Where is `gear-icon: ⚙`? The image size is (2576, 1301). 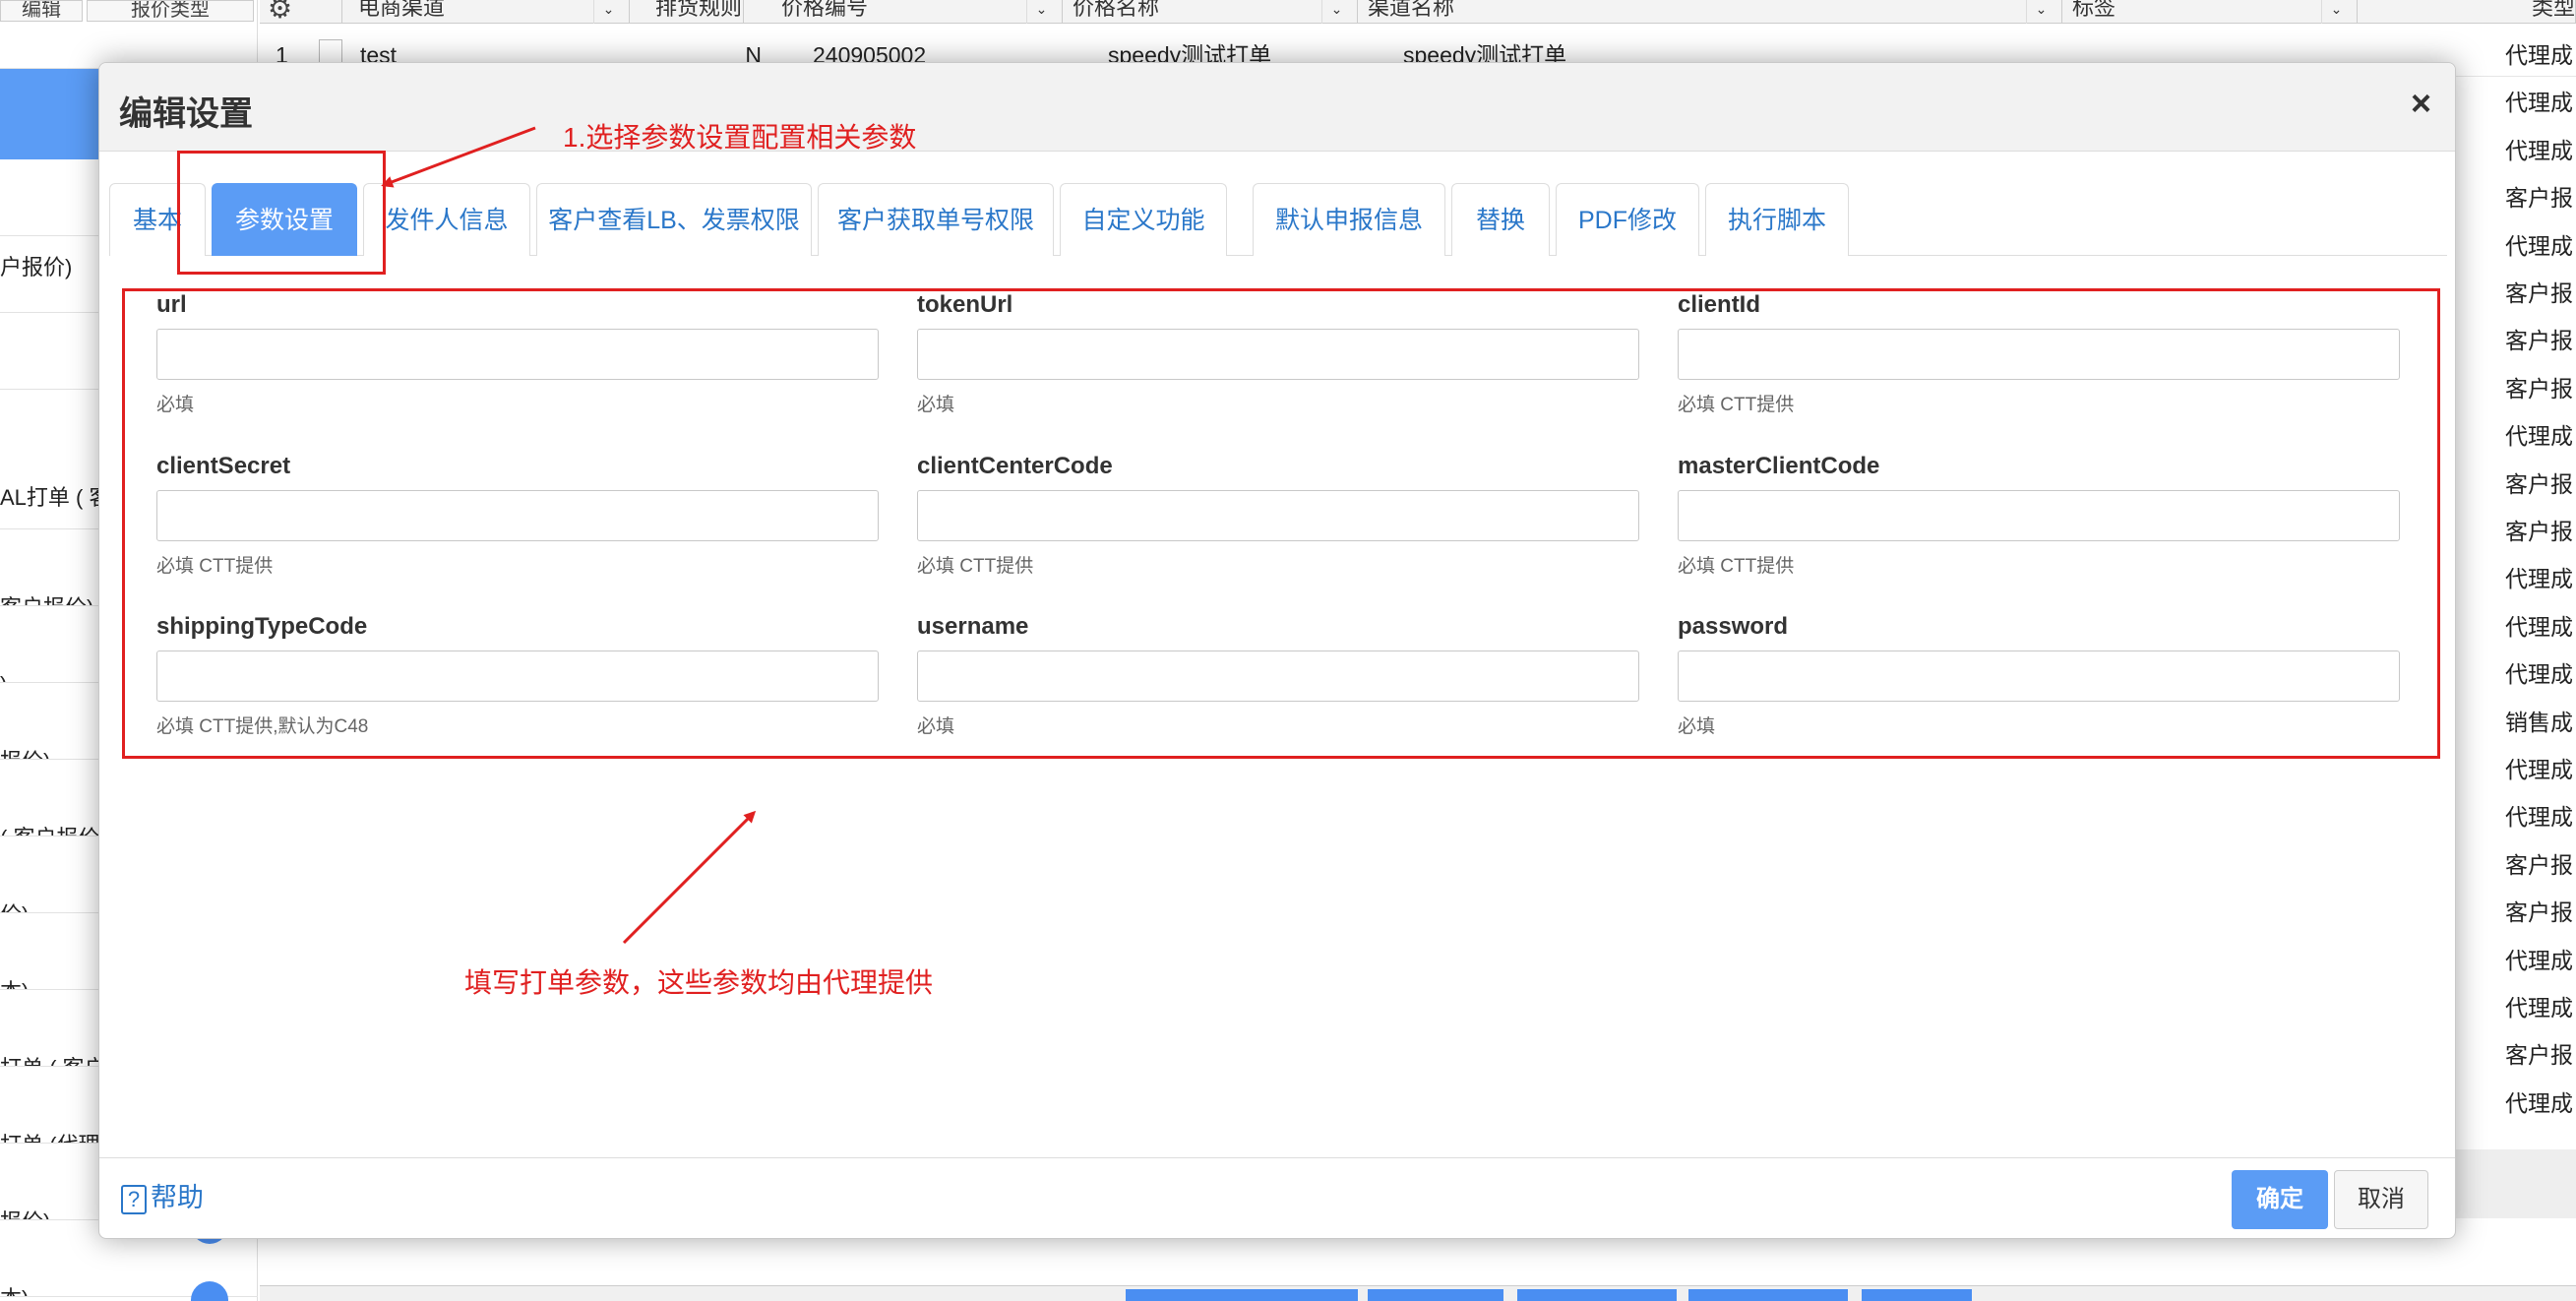
gear-icon: ⚙ is located at coordinates (280, 11).